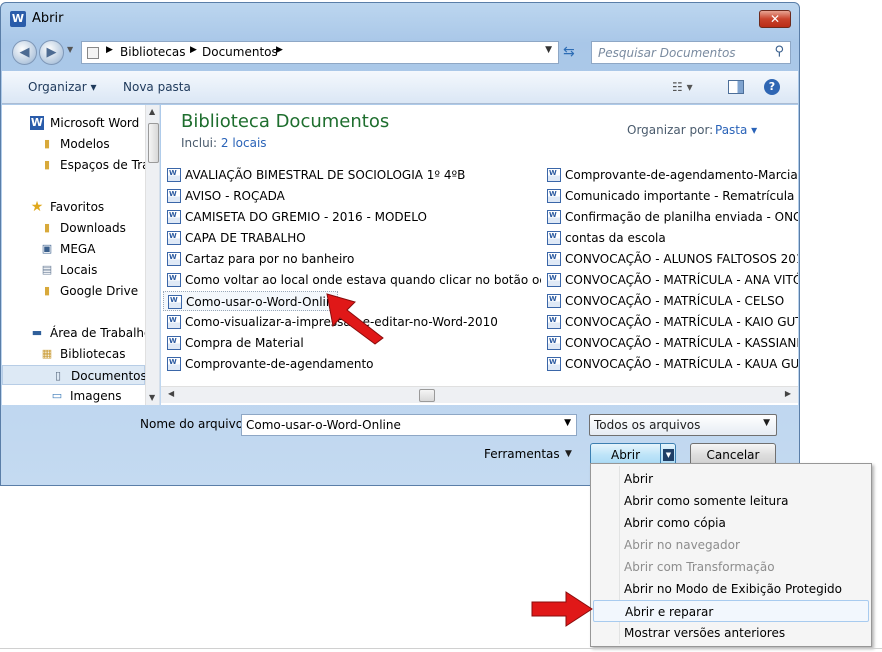 This screenshot has height=652, width=882. What do you see at coordinates (670, 196) in the screenshot?
I see `file-item: W Comunicado importante - Rematrícula` at bounding box center [670, 196].